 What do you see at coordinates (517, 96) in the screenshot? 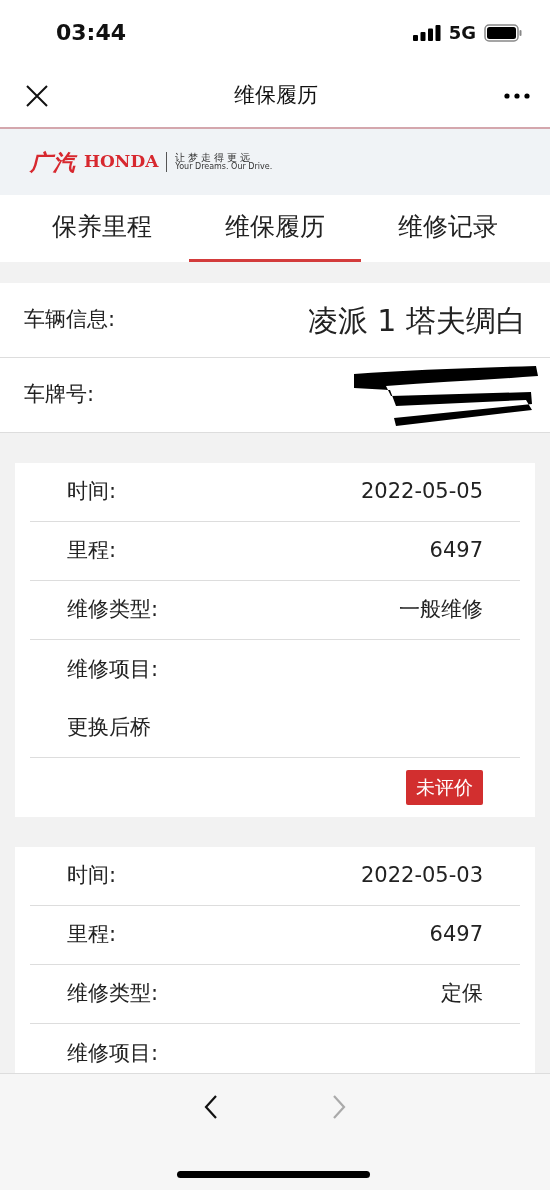
I see `more-icon` at bounding box center [517, 96].